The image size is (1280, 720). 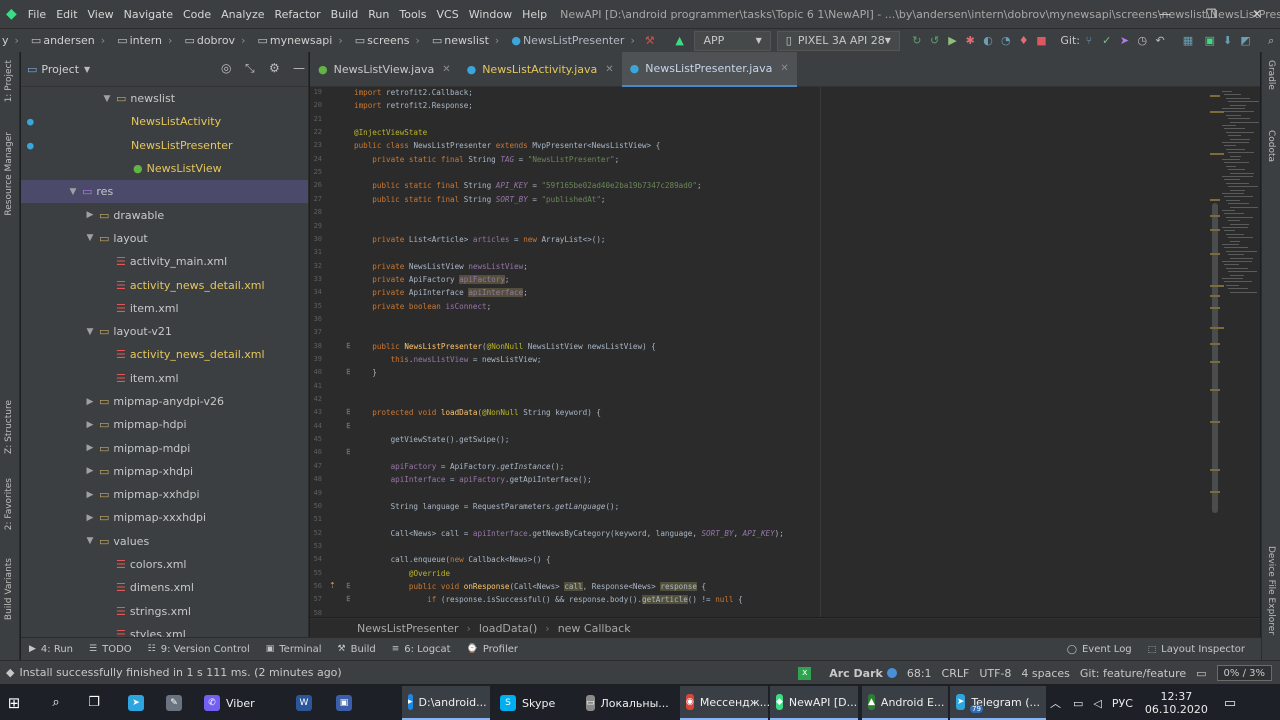 What do you see at coordinates (384, 69) in the screenshot?
I see `tab-newslistview: ● NewsListView.java ✕` at bounding box center [384, 69].